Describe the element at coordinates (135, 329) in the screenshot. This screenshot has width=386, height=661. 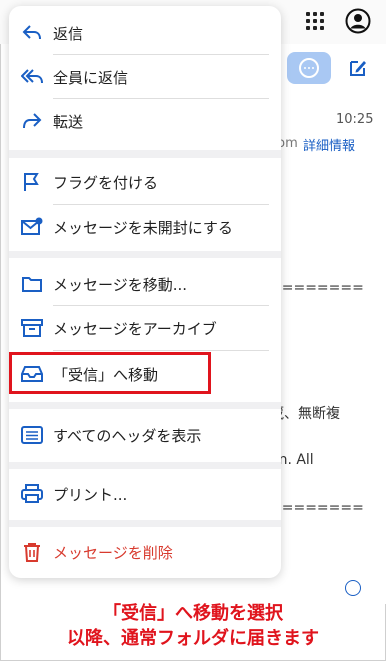
I see `menu-item-label: メッセージをアーカイブ` at that location.